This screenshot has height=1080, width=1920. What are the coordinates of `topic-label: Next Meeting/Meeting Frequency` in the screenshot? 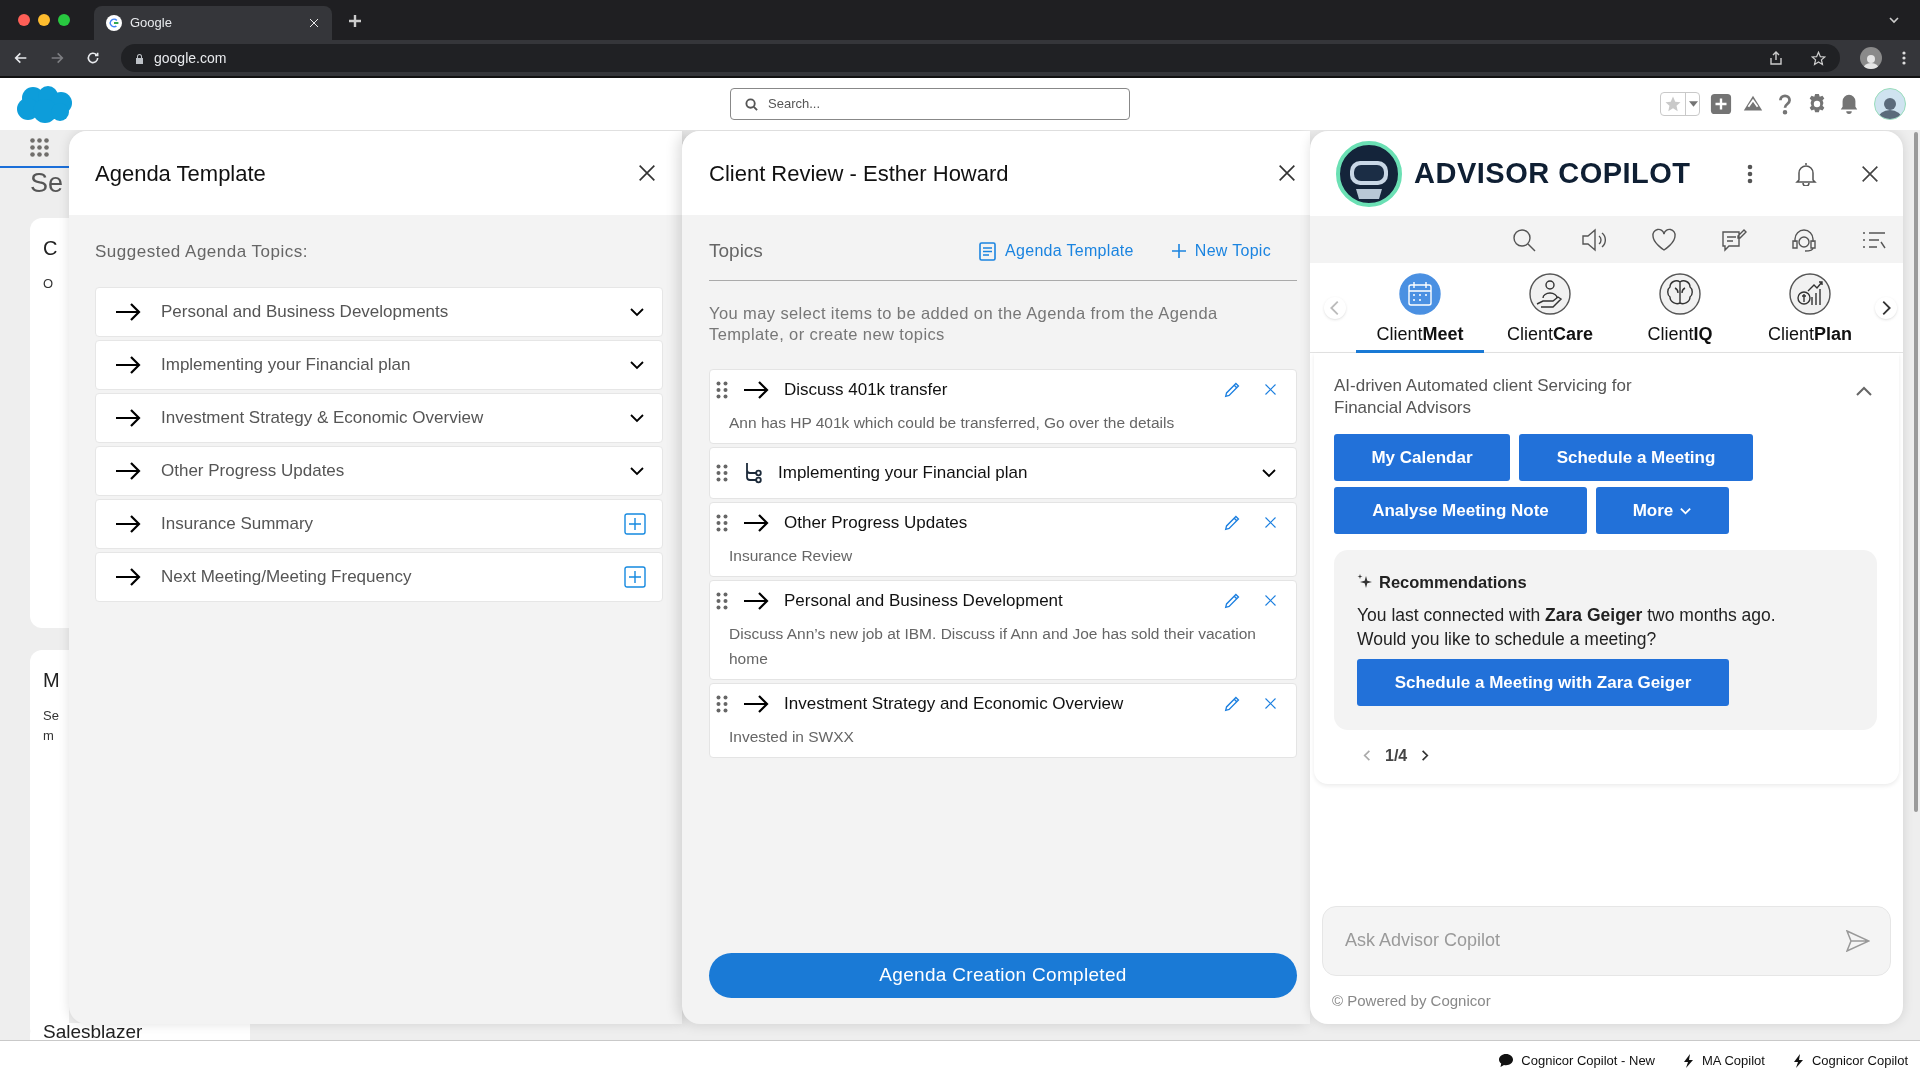 It's located at (287, 576).